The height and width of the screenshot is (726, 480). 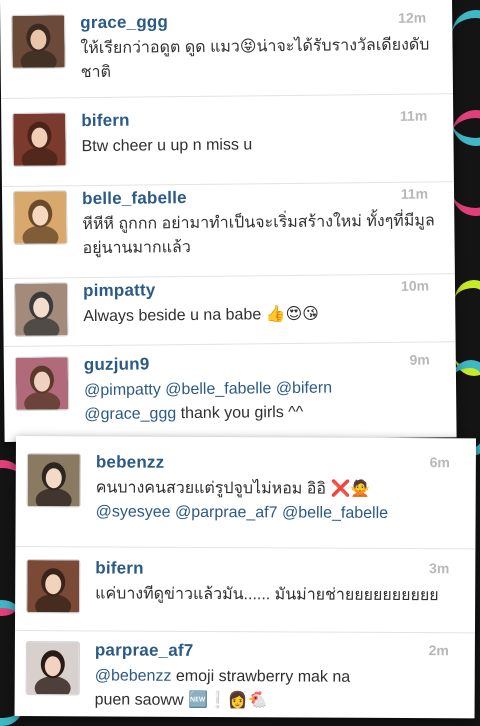 What do you see at coordinates (144, 650) in the screenshot?
I see `comment-username: parprae_af7` at bounding box center [144, 650].